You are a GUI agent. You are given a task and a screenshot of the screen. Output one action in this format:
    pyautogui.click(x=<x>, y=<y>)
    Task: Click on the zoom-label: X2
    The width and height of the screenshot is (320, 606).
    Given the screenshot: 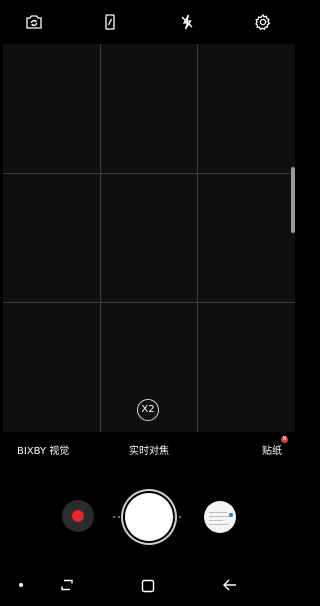 What is the action you would take?
    pyautogui.click(x=148, y=409)
    